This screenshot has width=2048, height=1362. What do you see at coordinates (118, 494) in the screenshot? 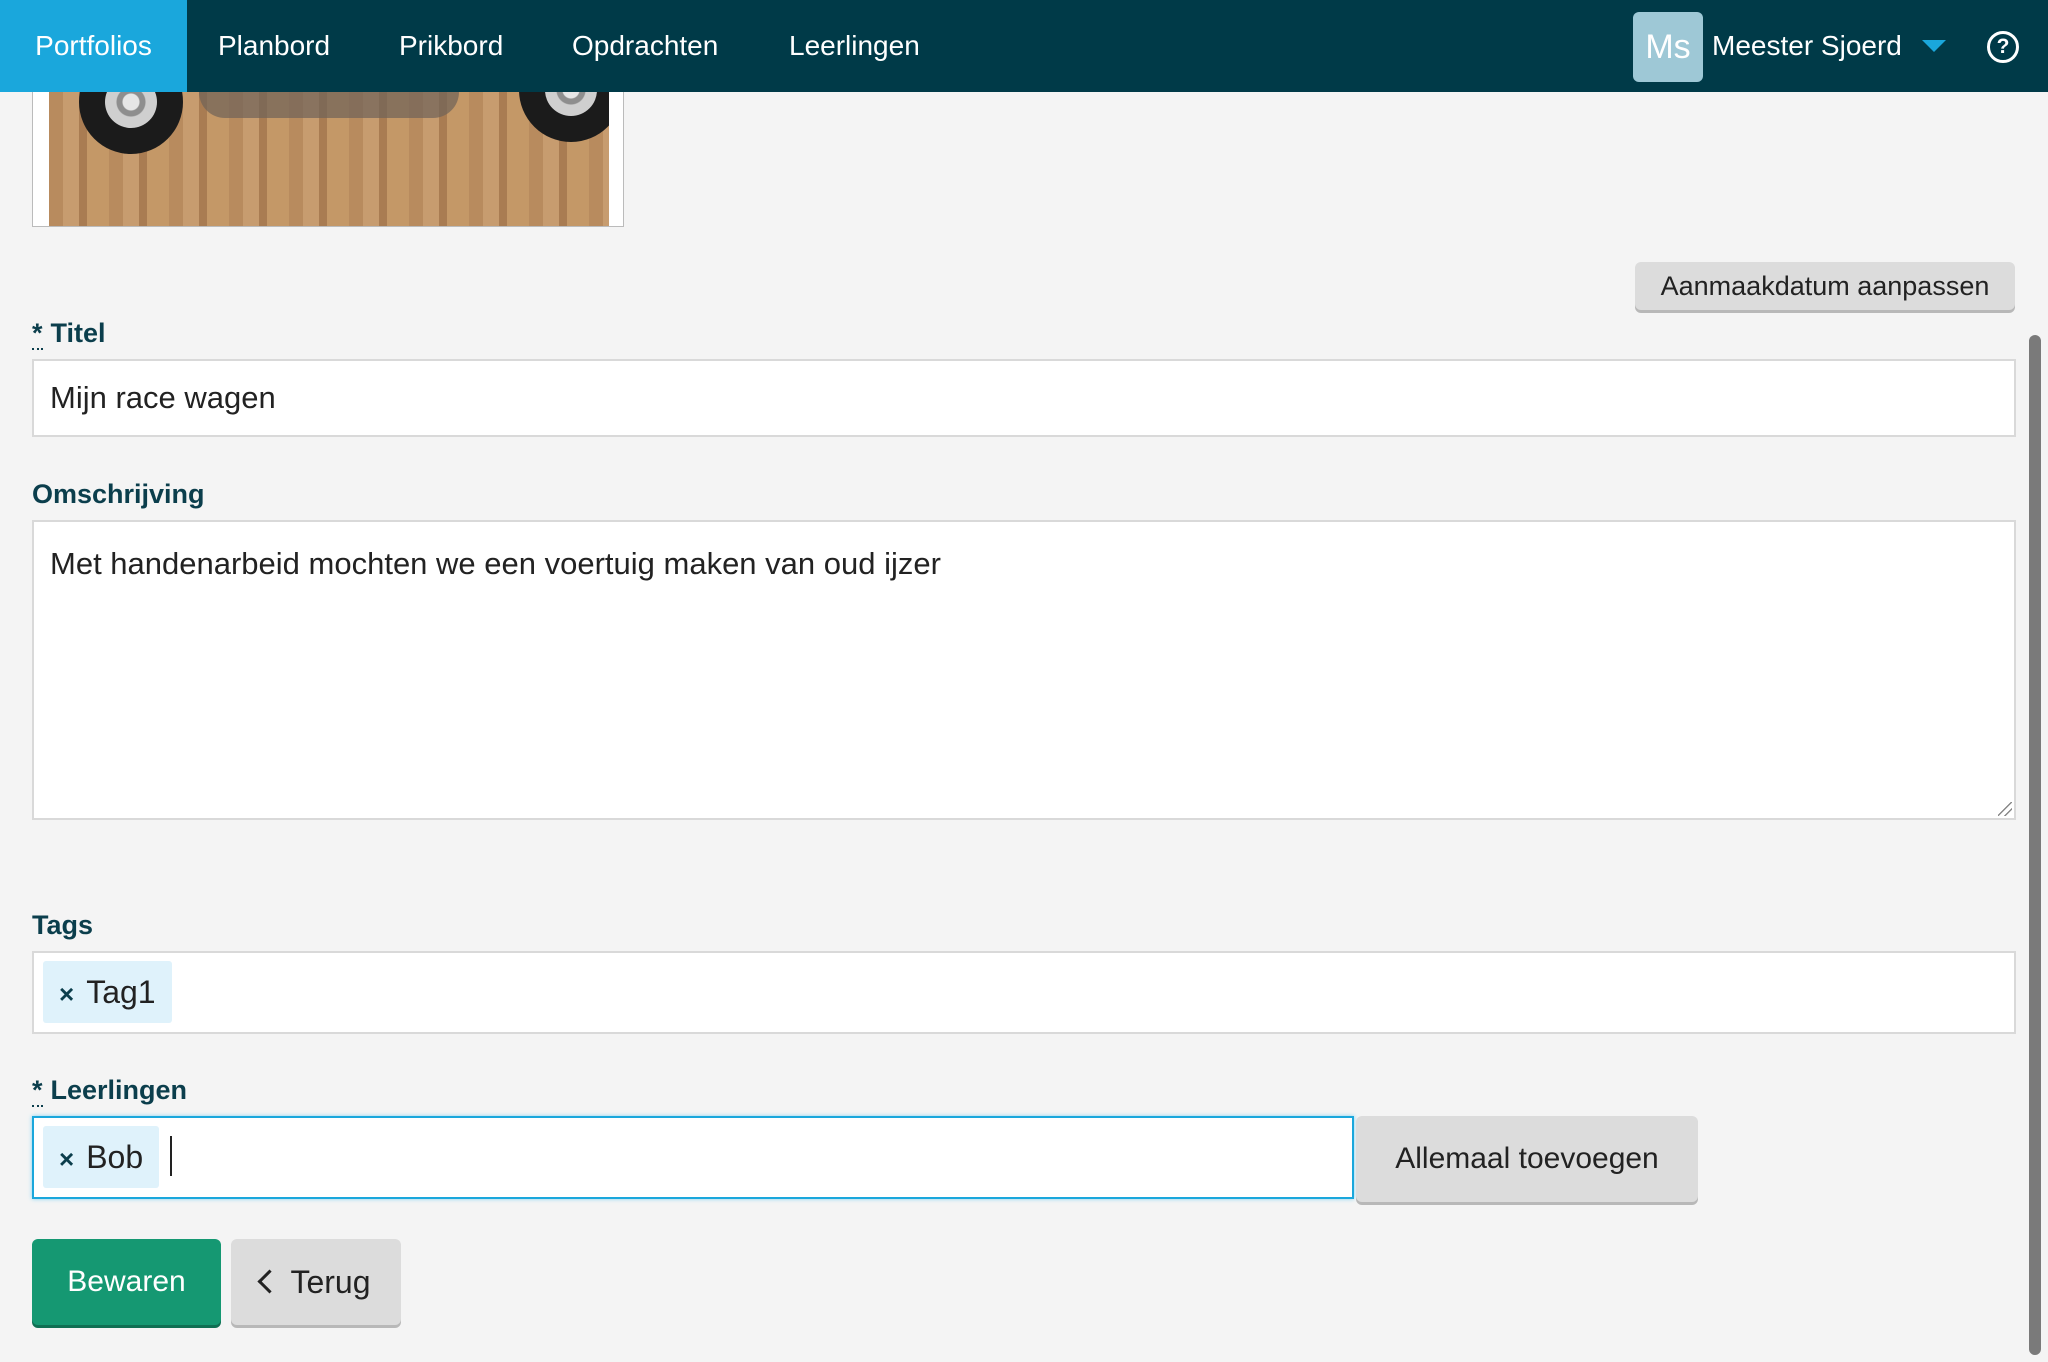
I see `description-label: Omschrijving` at bounding box center [118, 494].